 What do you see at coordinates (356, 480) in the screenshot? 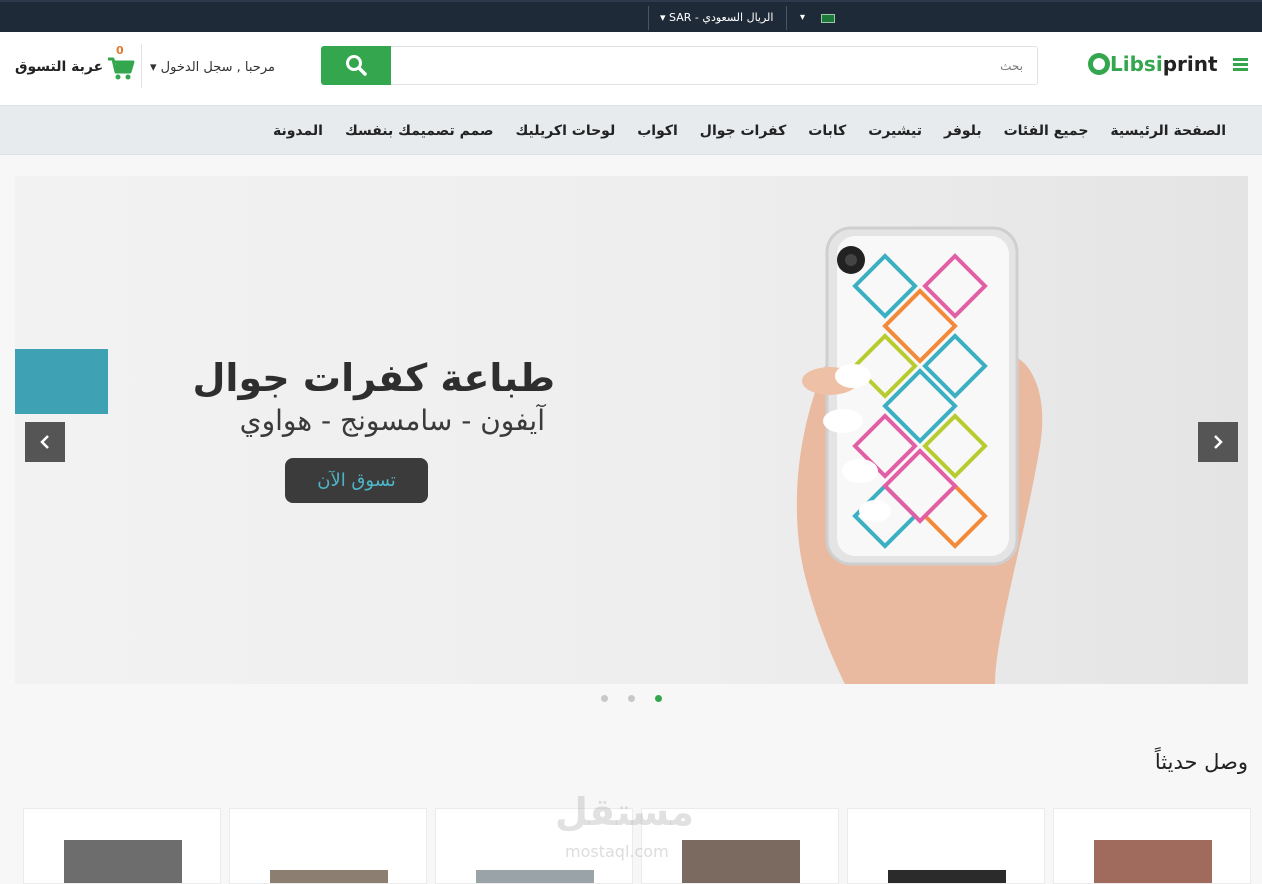
I see `shop-now-button: تسوق الآن` at bounding box center [356, 480].